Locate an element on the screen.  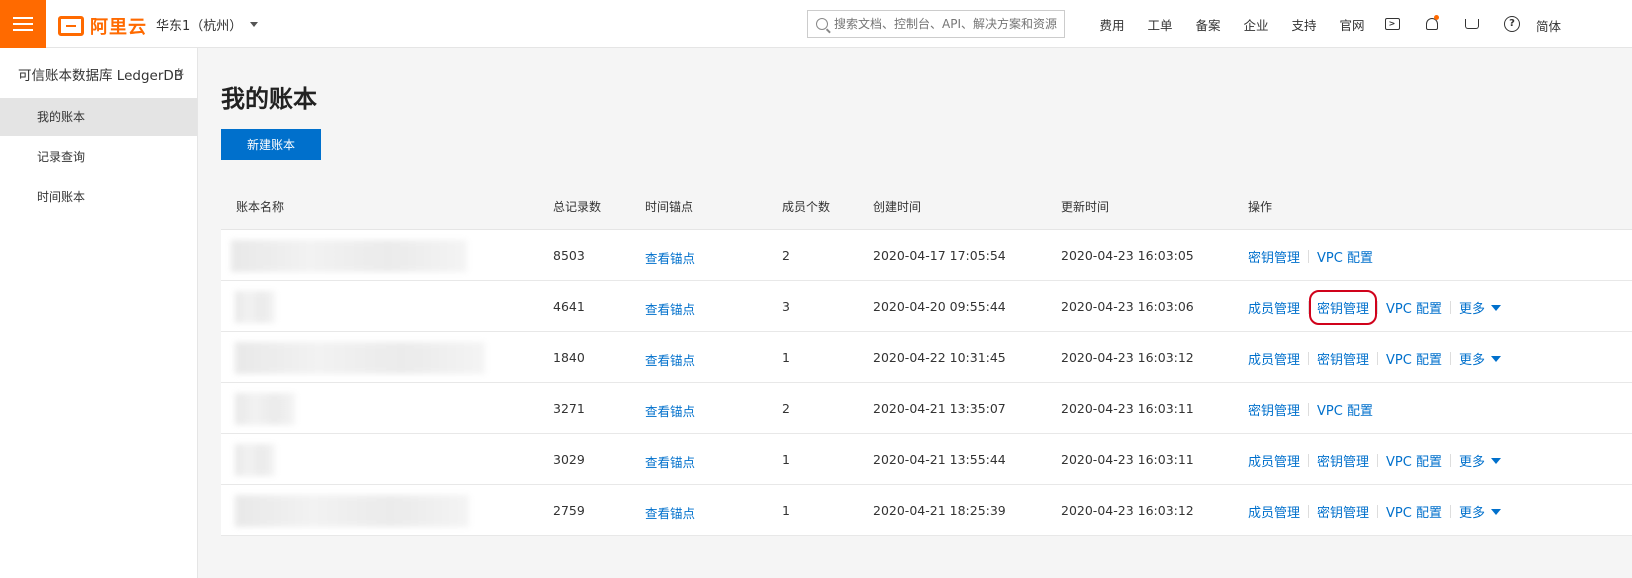
cell-records: 1840 is located at coordinates (569, 357).